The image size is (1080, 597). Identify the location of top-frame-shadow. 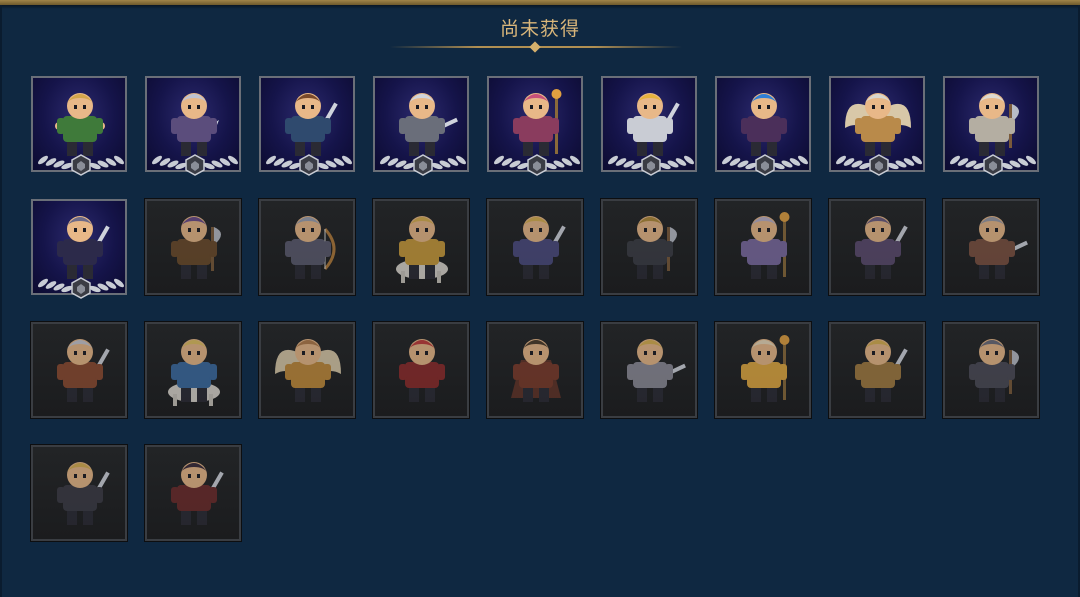
(540, 7).